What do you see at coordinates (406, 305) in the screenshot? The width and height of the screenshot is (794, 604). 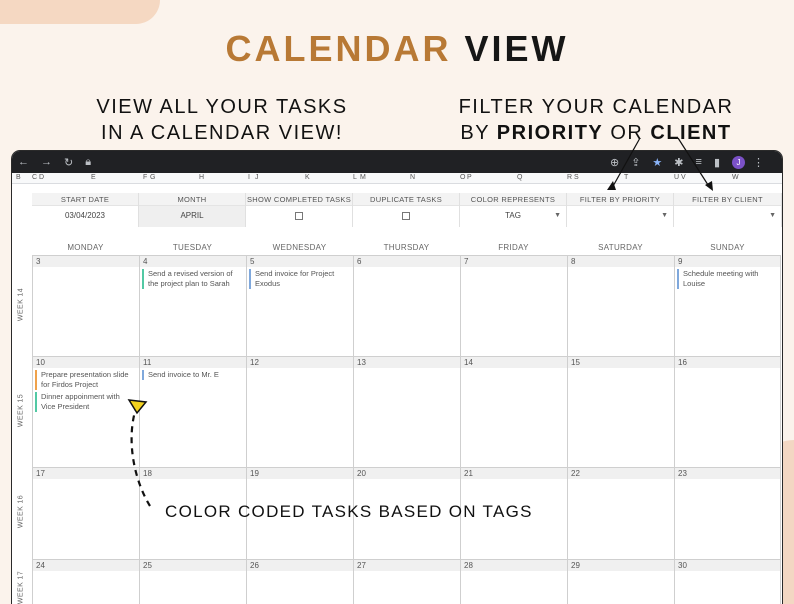 I see `calendar-day-cell: 6` at bounding box center [406, 305].